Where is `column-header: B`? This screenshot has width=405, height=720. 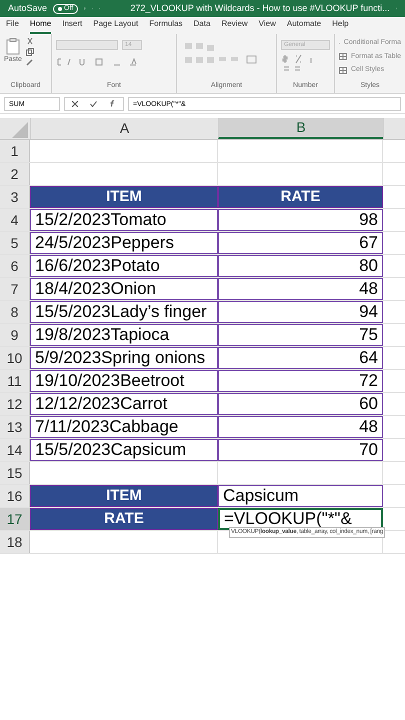 column-header: B is located at coordinates (300, 128).